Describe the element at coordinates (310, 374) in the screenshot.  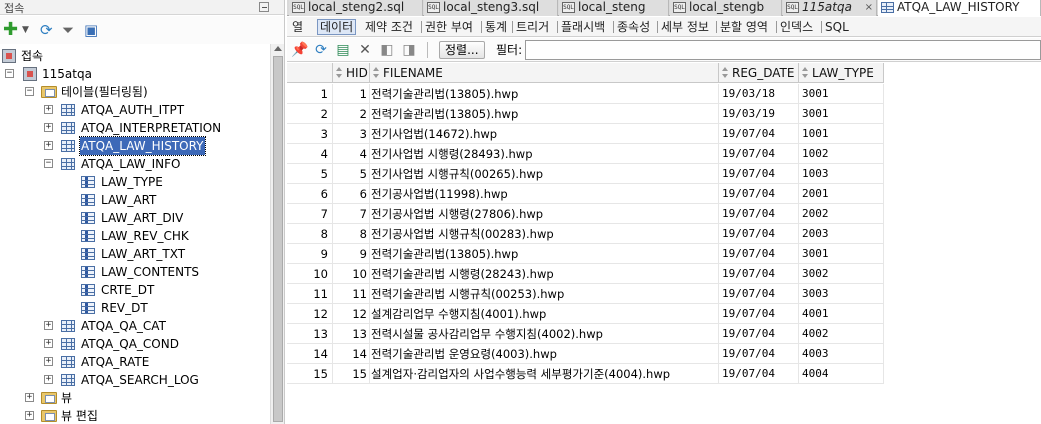
I see `row-number-cell: 15` at that location.